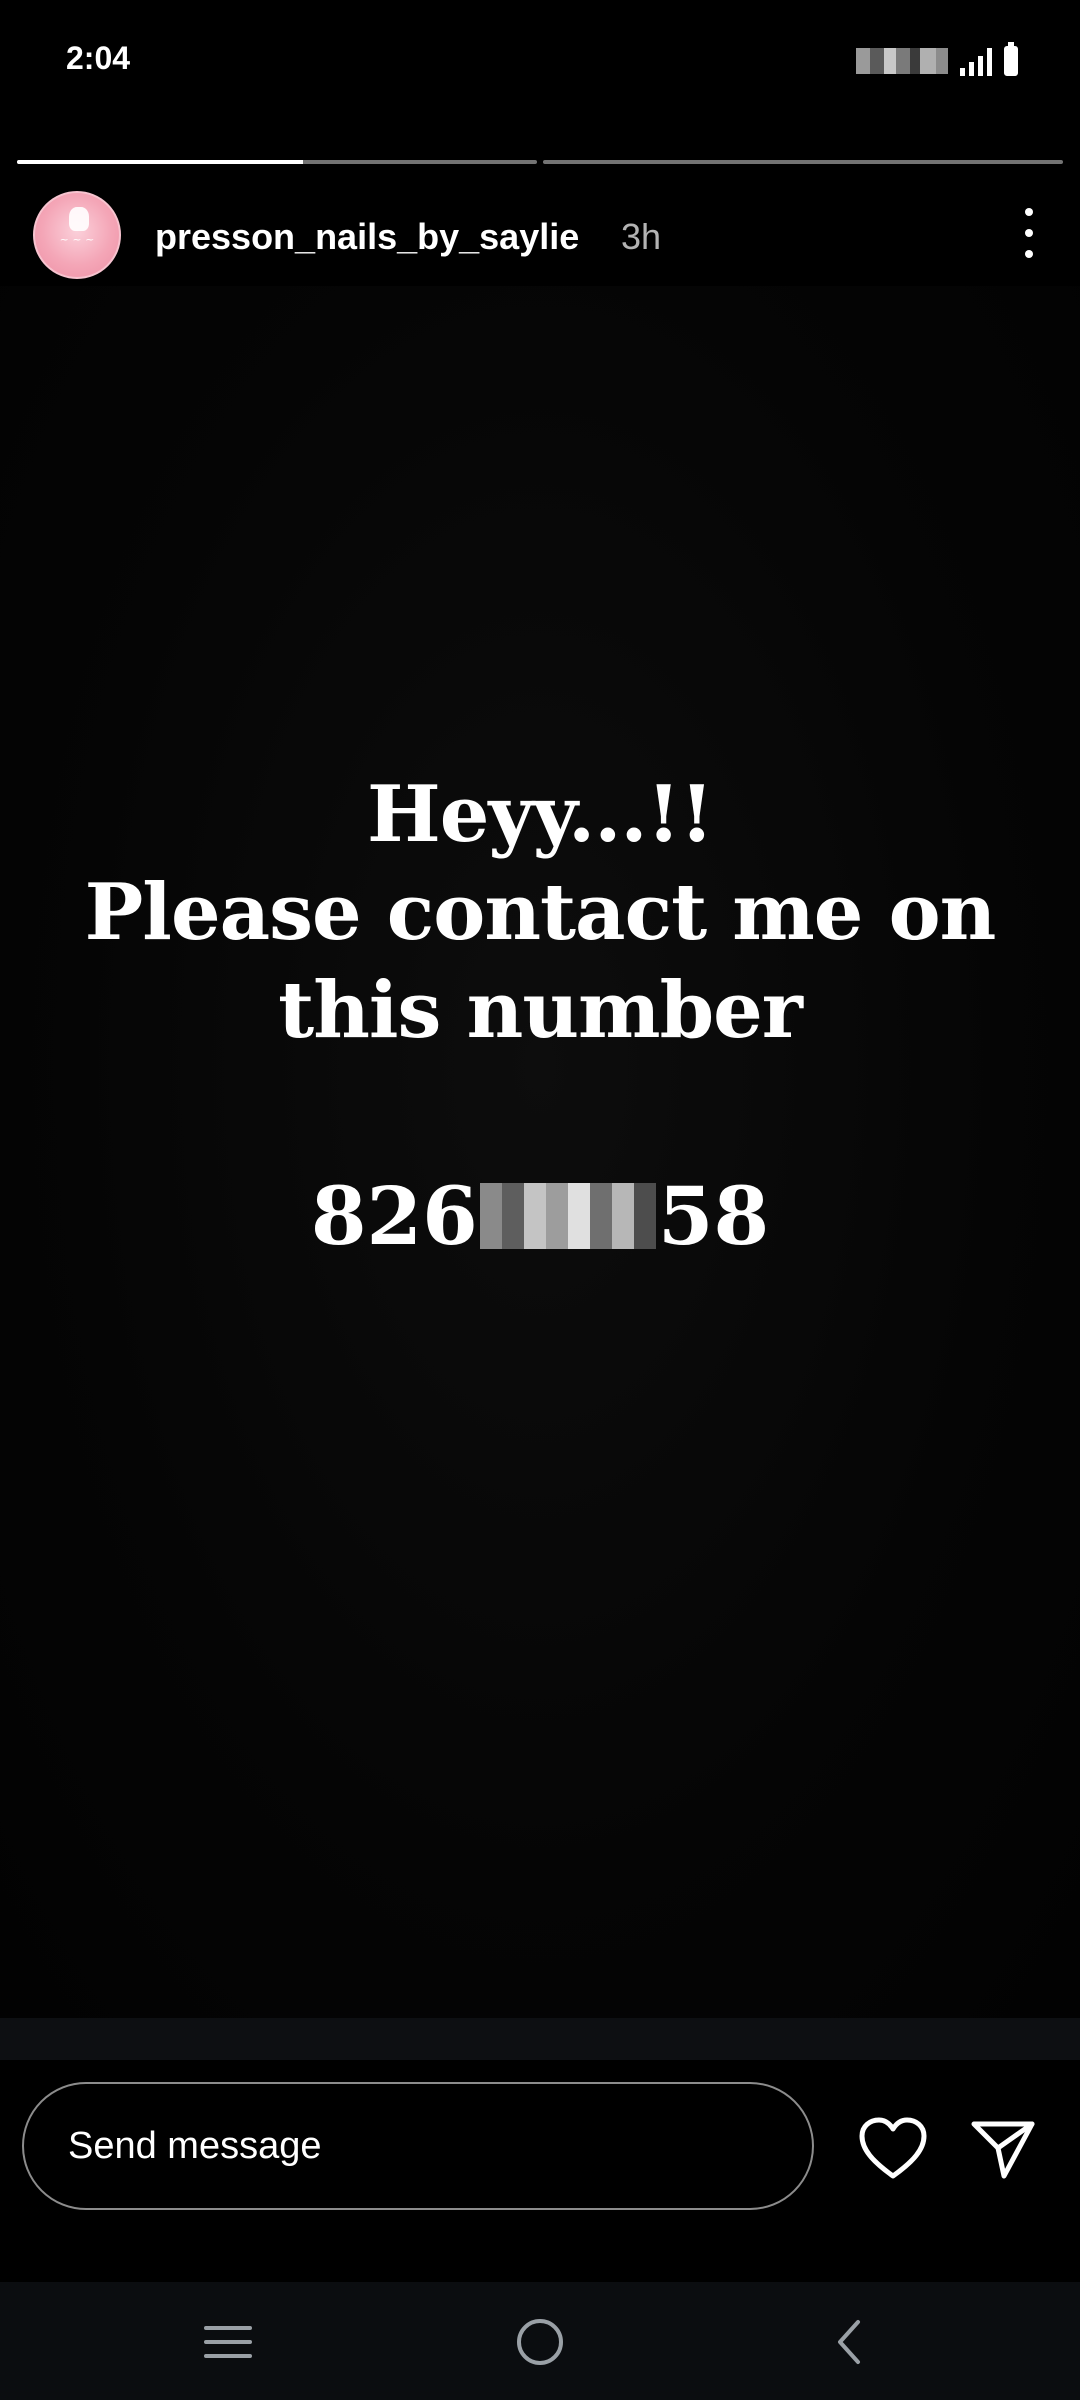 Image resolution: width=1080 pixels, height=2400 pixels. What do you see at coordinates (98, 58) in the screenshot?
I see `status-time: 2:04` at bounding box center [98, 58].